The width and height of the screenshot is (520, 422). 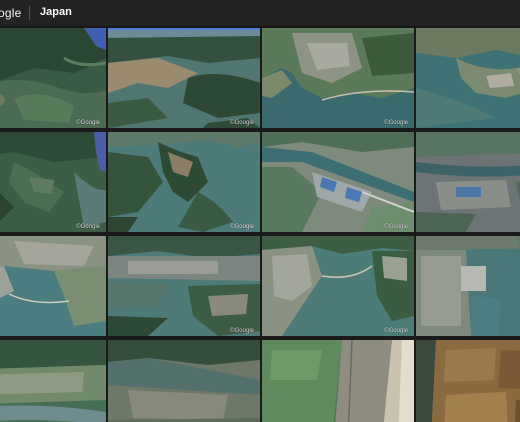 I want to click on google-logo: ogle, so click(x=11, y=13).